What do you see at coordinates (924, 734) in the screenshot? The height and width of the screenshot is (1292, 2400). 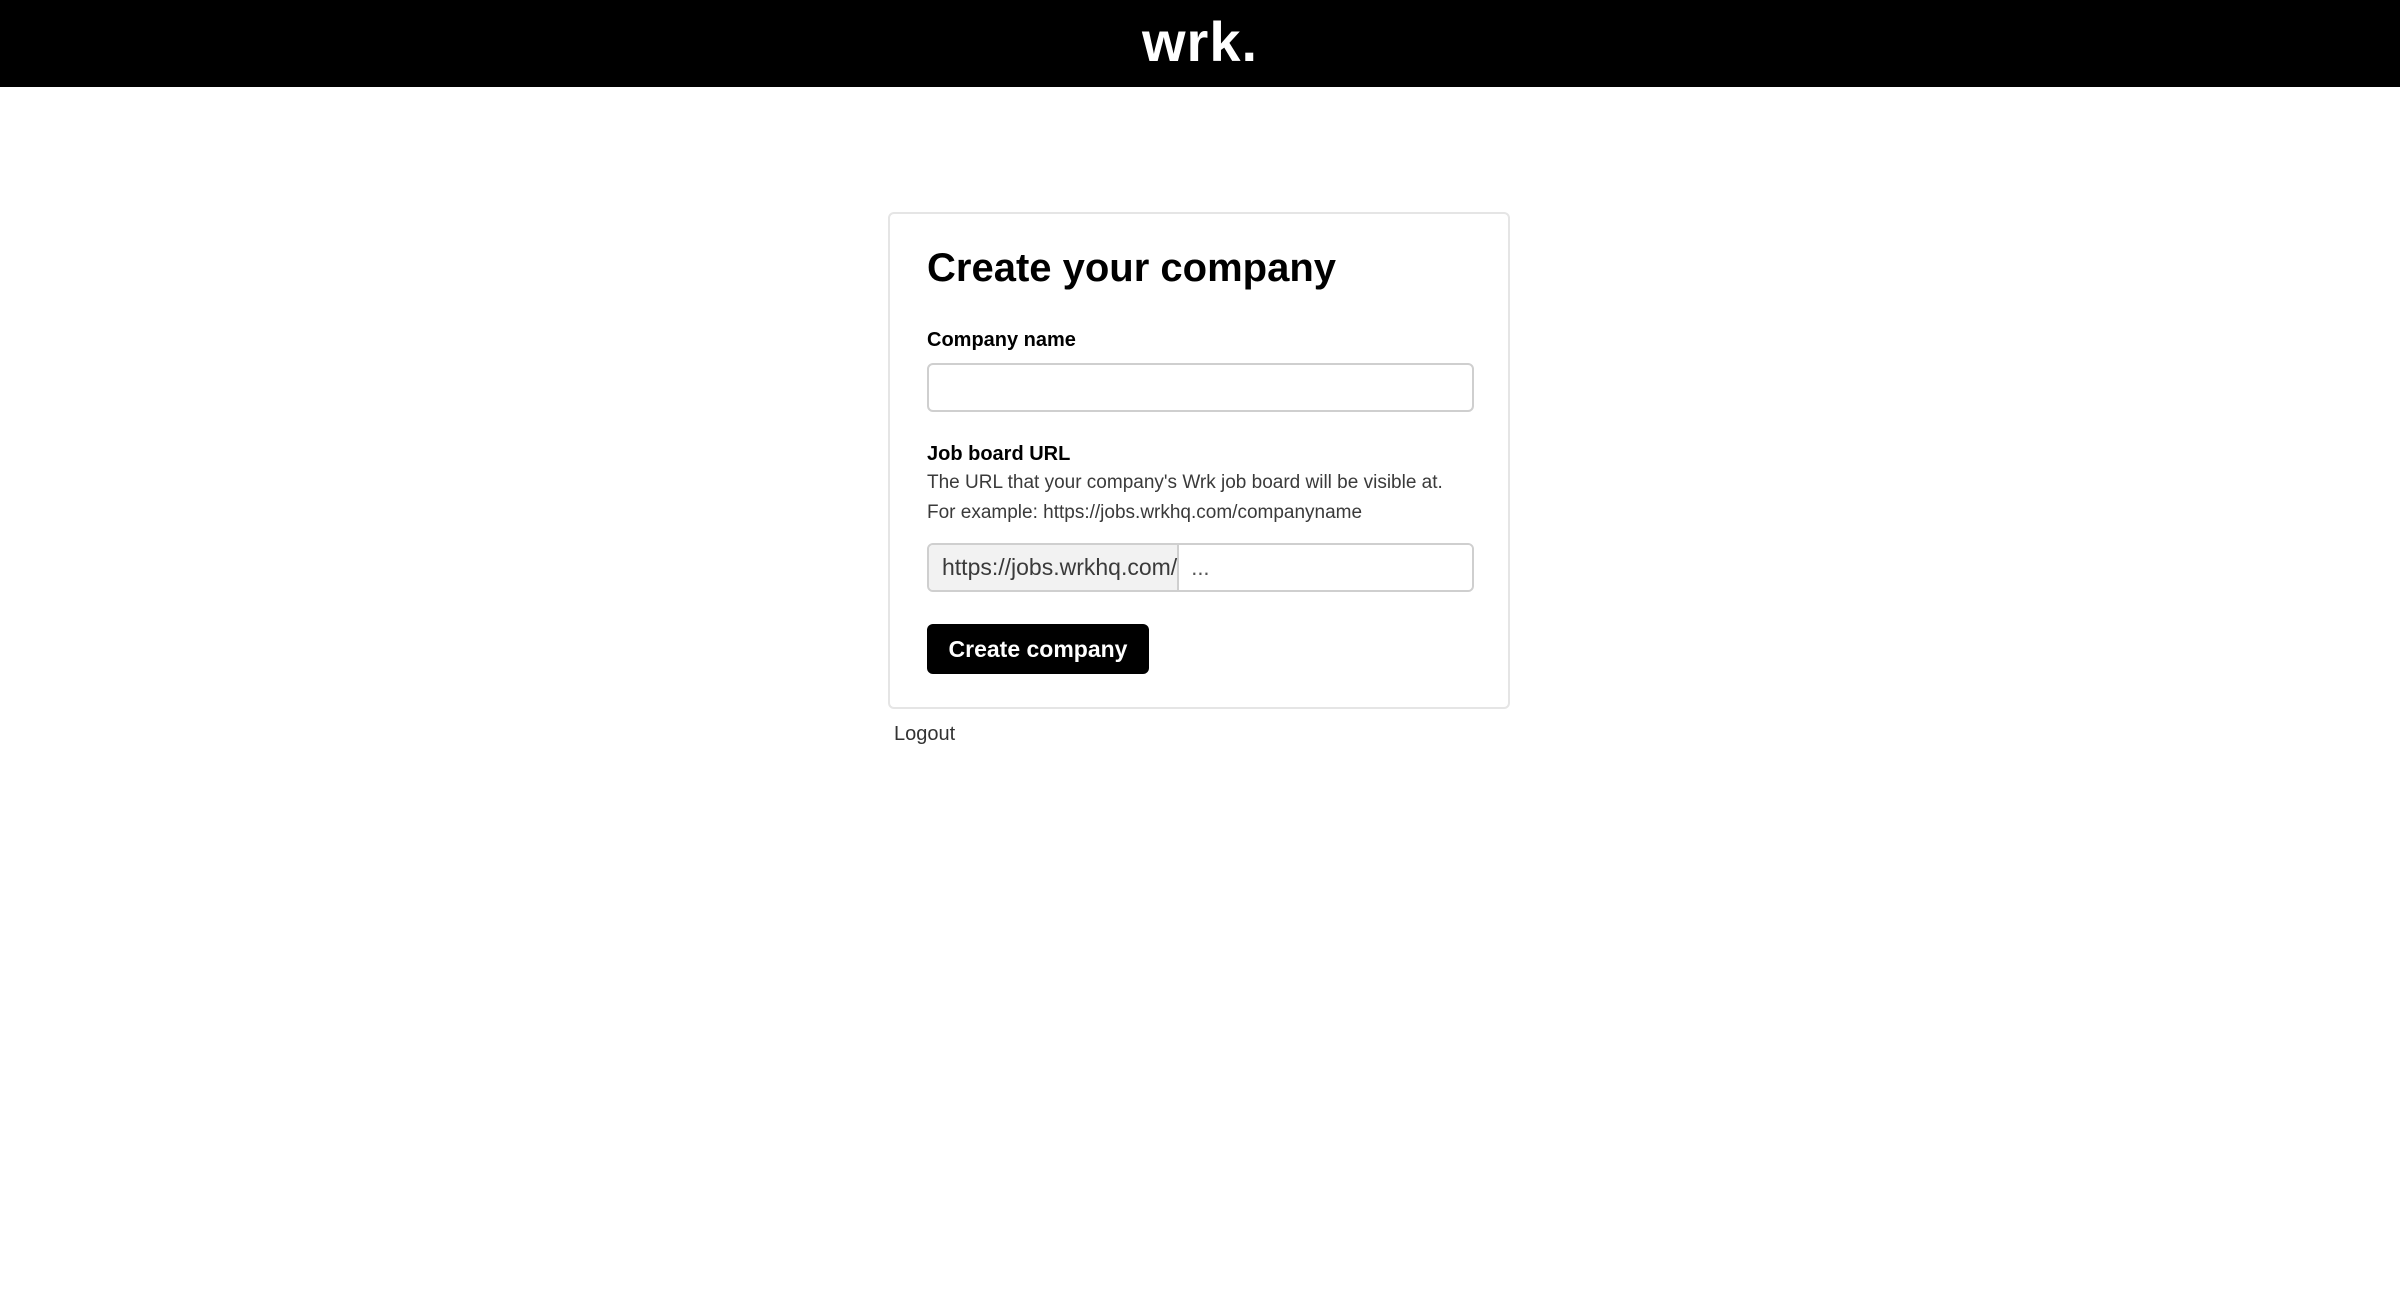 I see `logout-link: Logout` at bounding box center [924, 734].